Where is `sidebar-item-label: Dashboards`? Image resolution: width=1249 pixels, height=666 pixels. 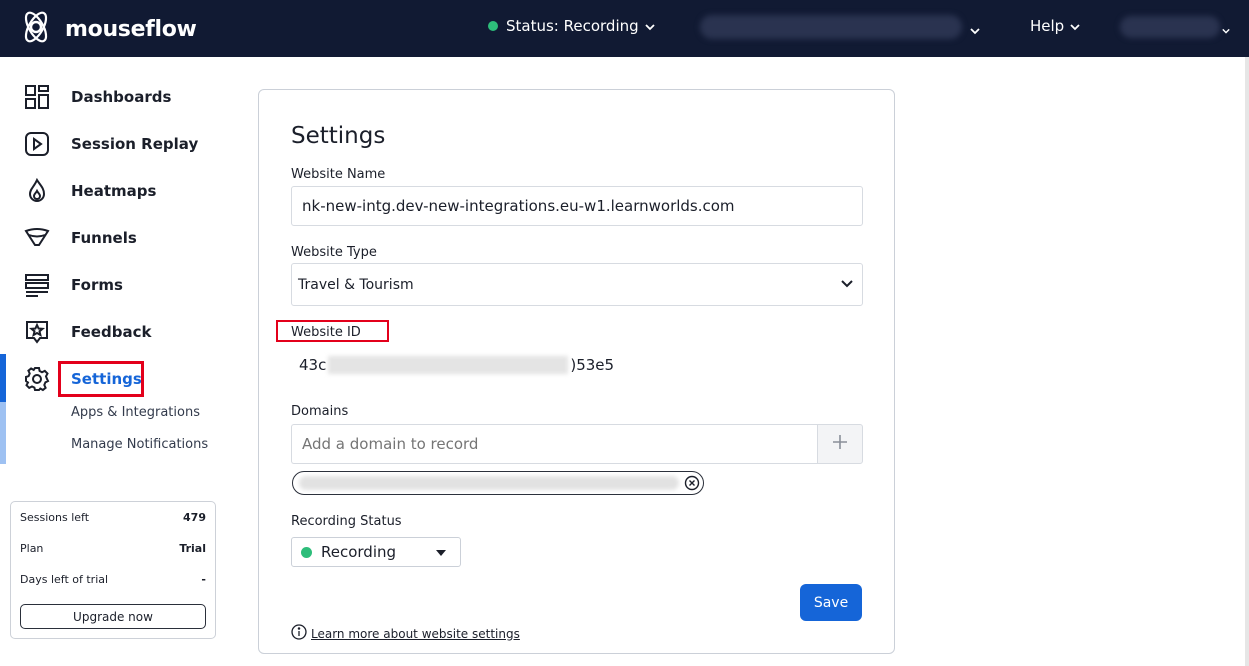
sidebar-item-label: Dashboards is located at coordinates (121, 97).